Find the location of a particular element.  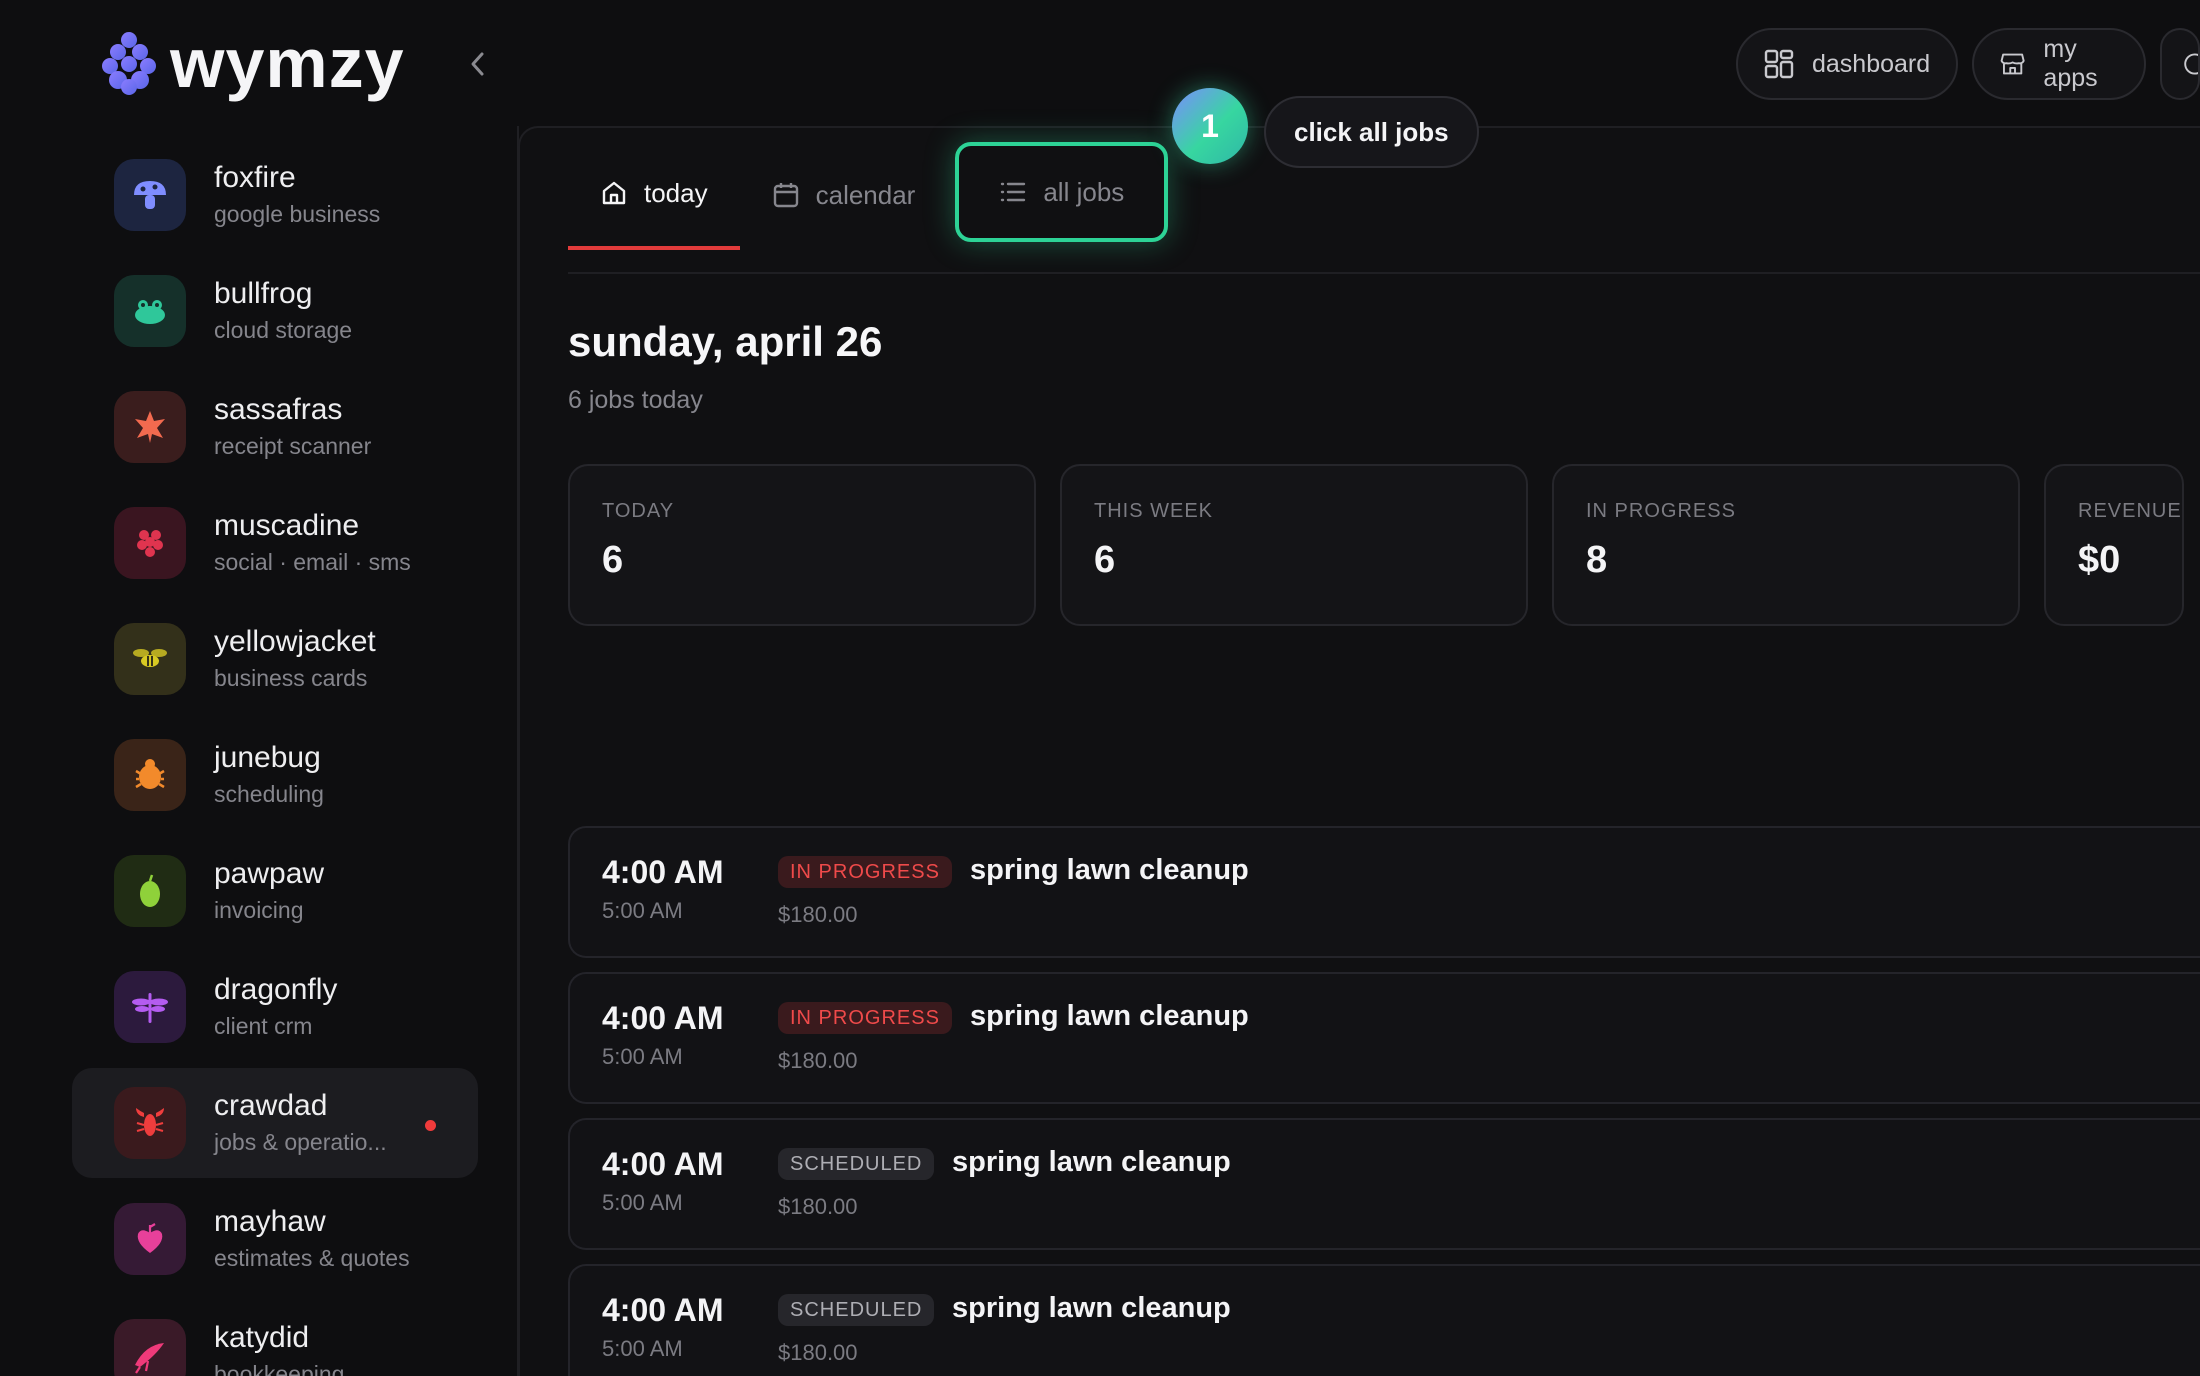

sidebar-item-dragonfly: dragonfly client crm is located at coordinates (275, 1007).